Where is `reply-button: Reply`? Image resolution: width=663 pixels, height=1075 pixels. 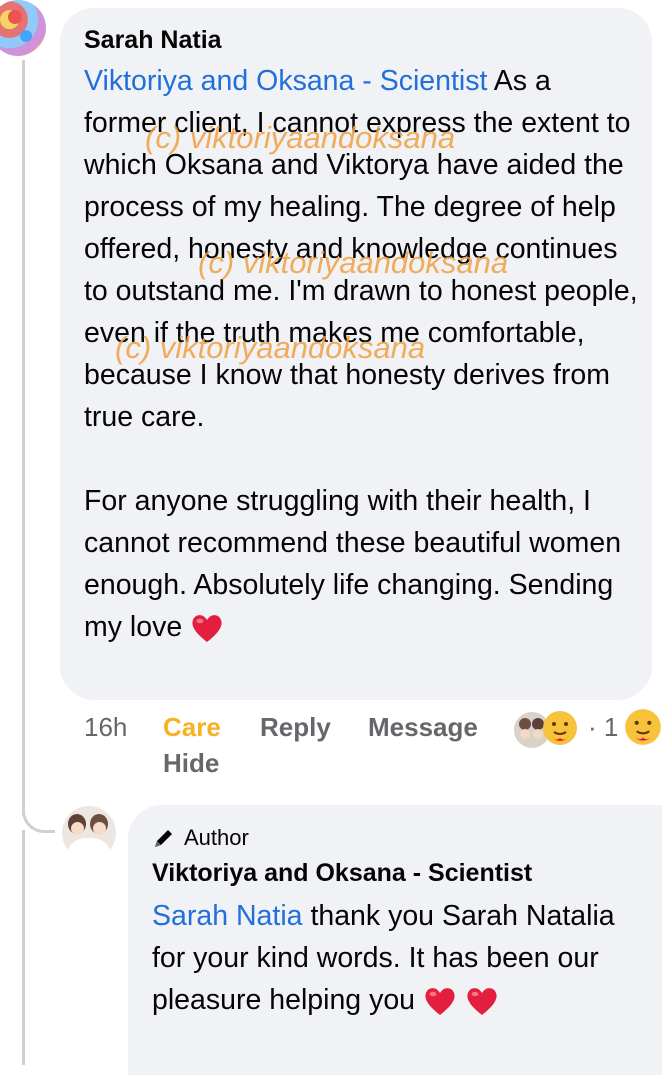
reply-button: Reply is located at coordinates (295, 727).